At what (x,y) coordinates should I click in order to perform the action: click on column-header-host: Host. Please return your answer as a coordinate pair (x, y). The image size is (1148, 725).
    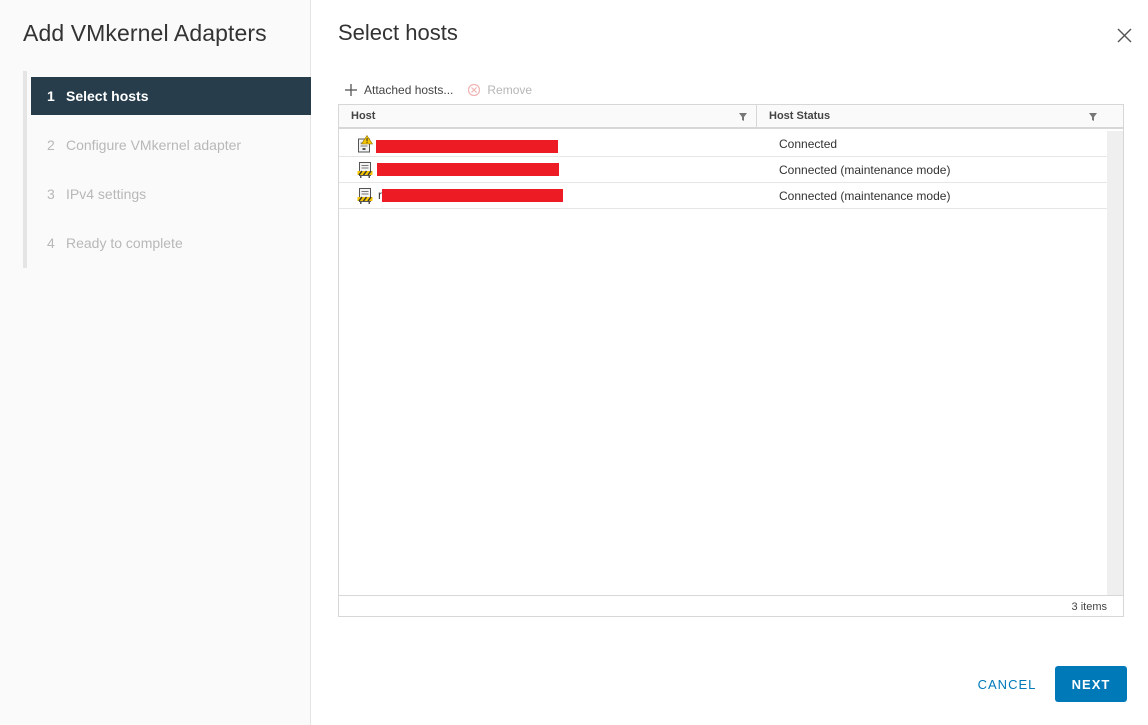
    Looking at the image, I should click on (548, 116).